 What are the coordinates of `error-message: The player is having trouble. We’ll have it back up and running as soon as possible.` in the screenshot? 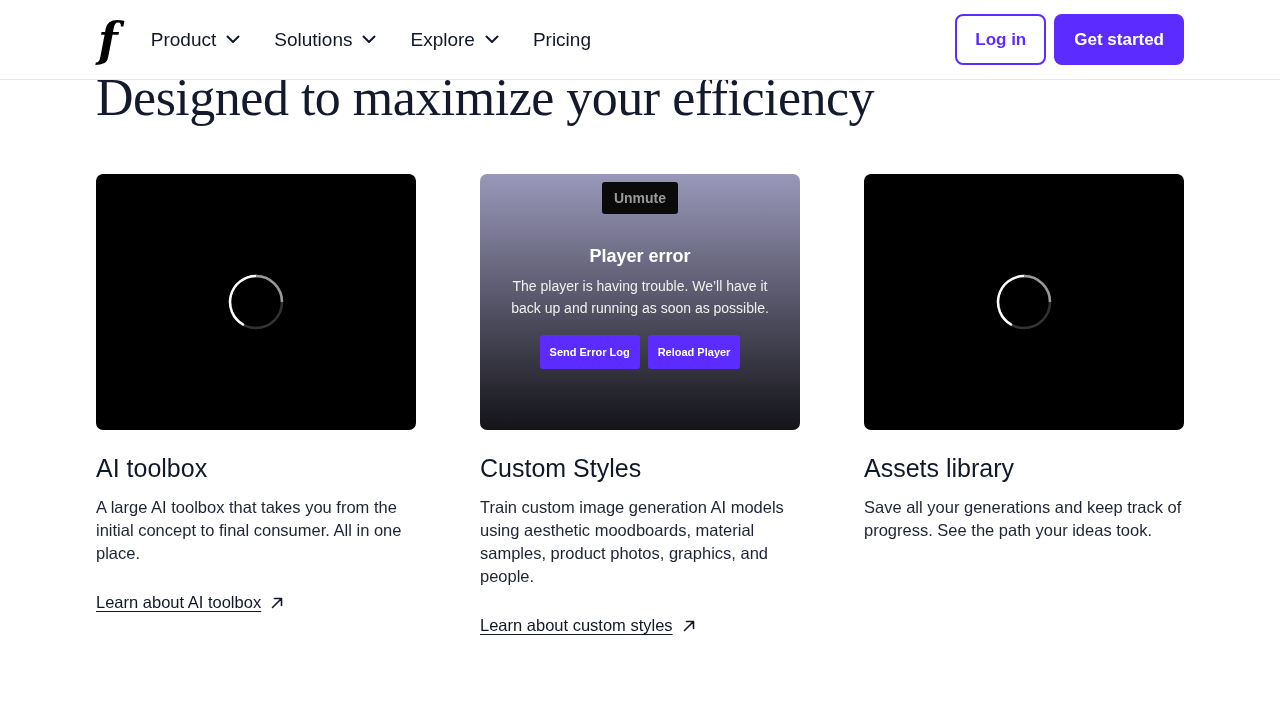 It's located at (640, 297).